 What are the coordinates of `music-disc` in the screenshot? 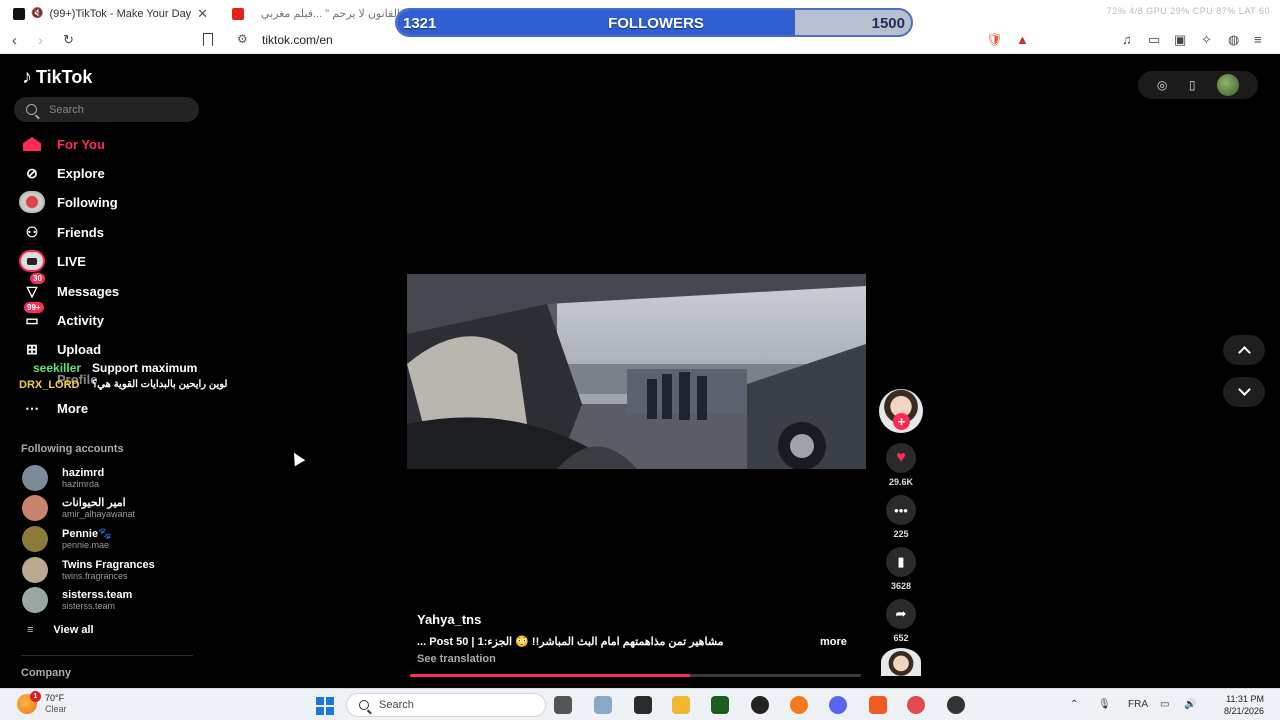 It's located at (901, 662).